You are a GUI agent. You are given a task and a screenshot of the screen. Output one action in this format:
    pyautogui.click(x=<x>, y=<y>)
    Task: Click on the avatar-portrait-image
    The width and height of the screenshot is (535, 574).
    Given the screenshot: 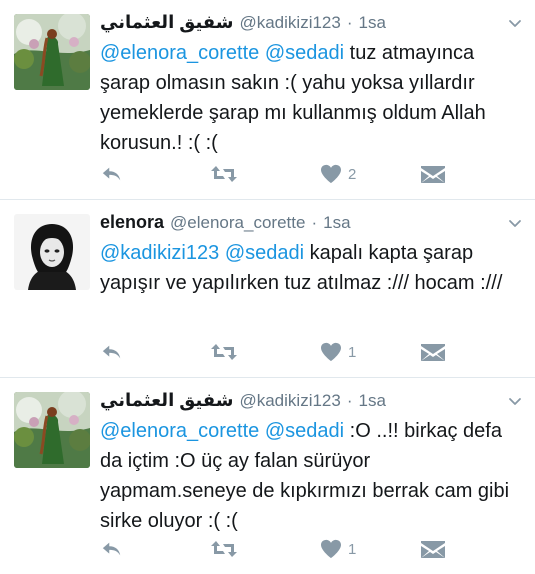 What is the action you would take?
    pyautogui.click(x=52, y=252)
    